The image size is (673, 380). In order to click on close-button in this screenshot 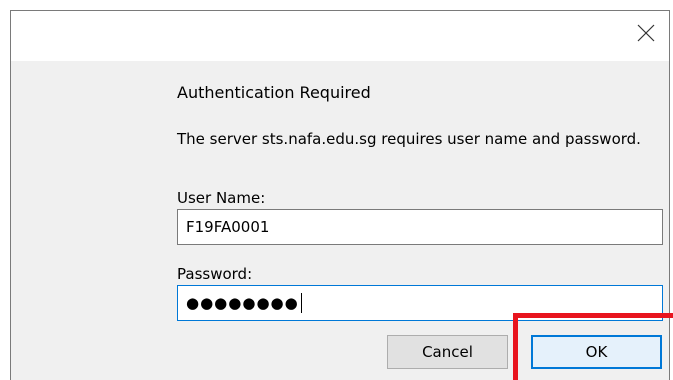, I will do `click(646, 33)`.